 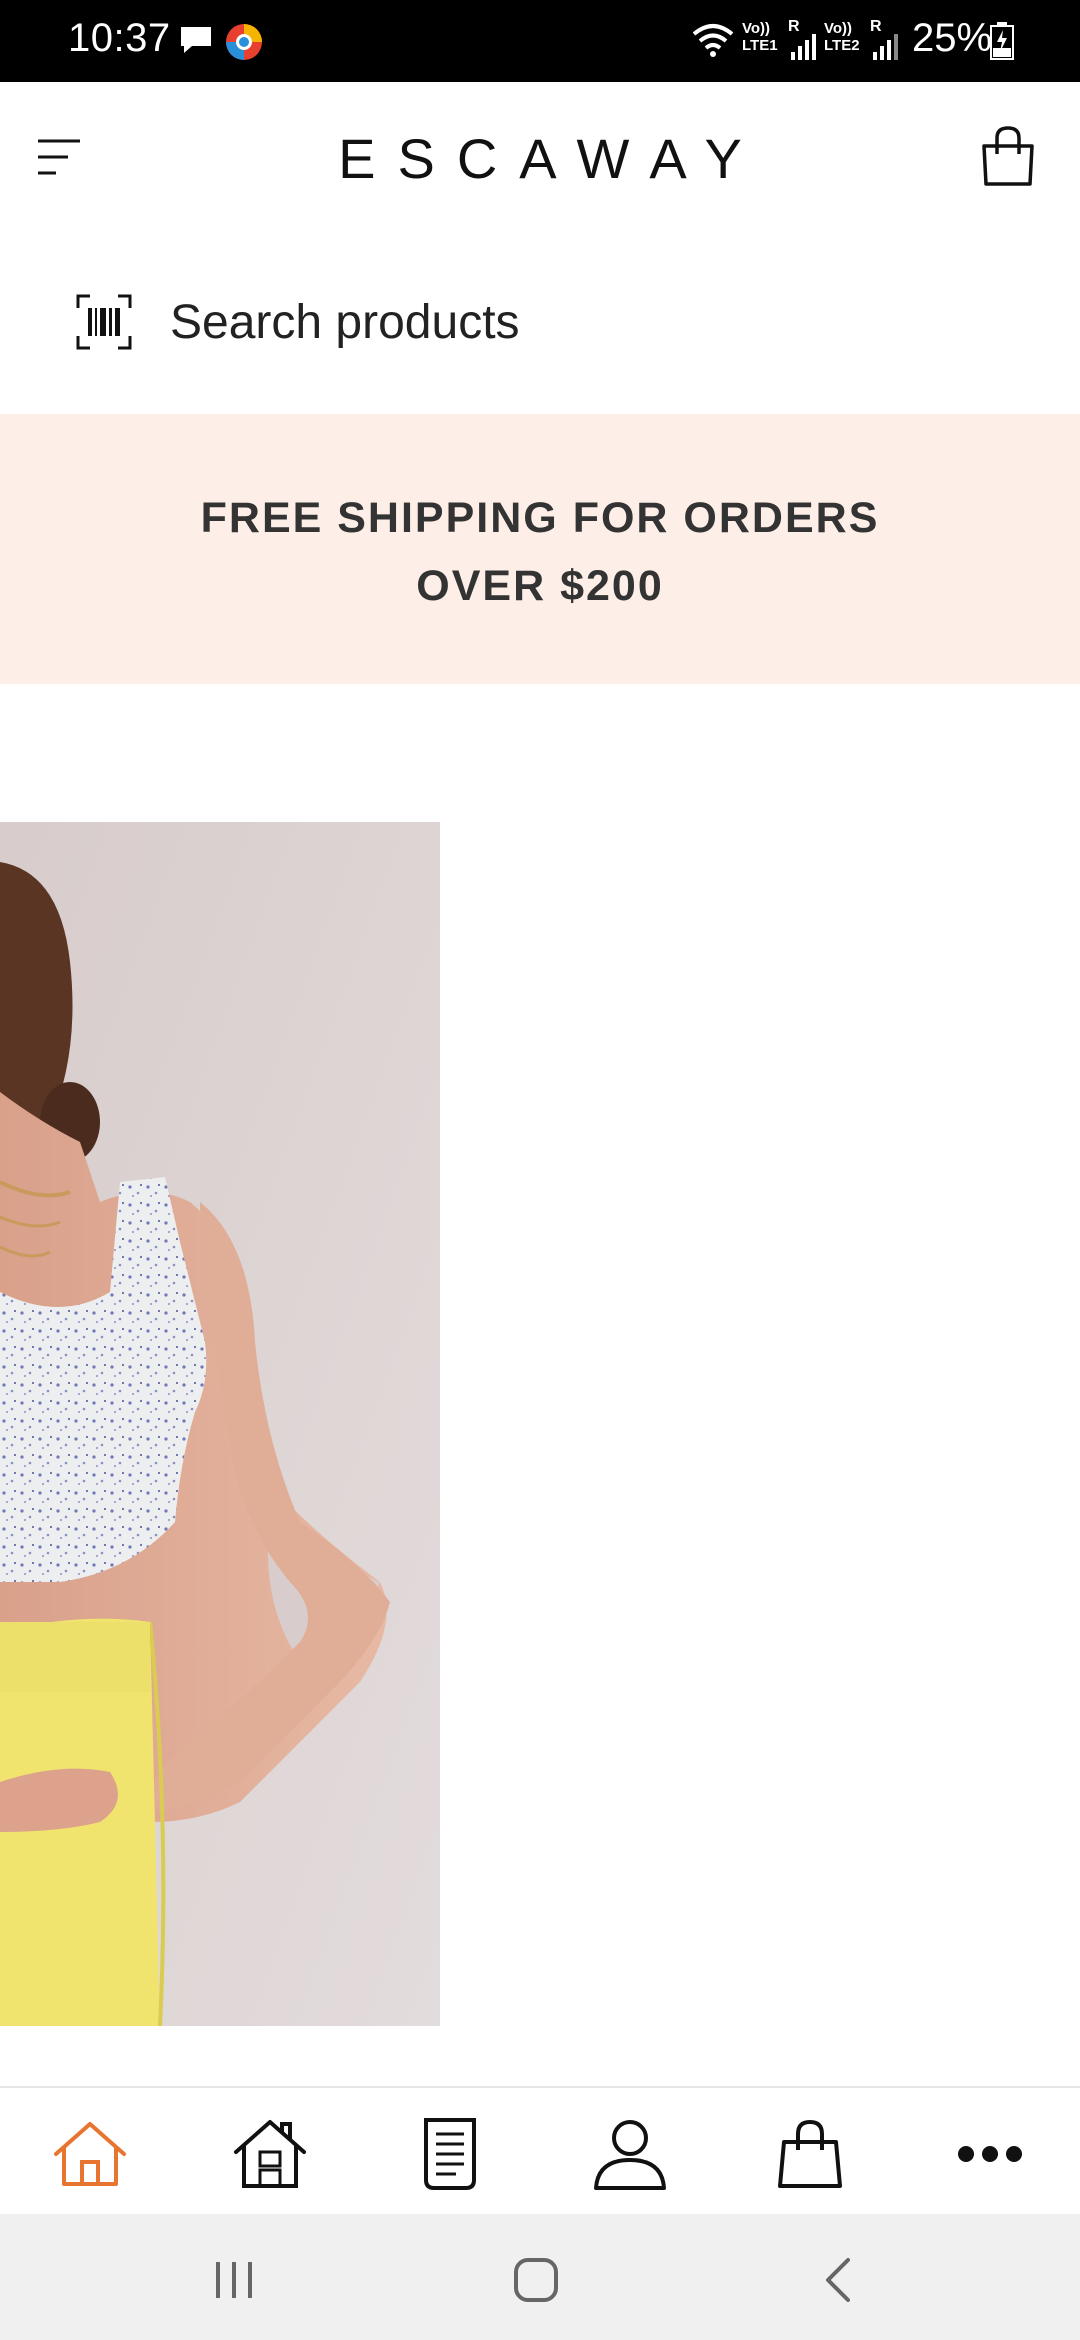 What do you see at coordinates (196, 40) in the screenshot?
I see `message-notification-icon` at bounding box center [196, 40].